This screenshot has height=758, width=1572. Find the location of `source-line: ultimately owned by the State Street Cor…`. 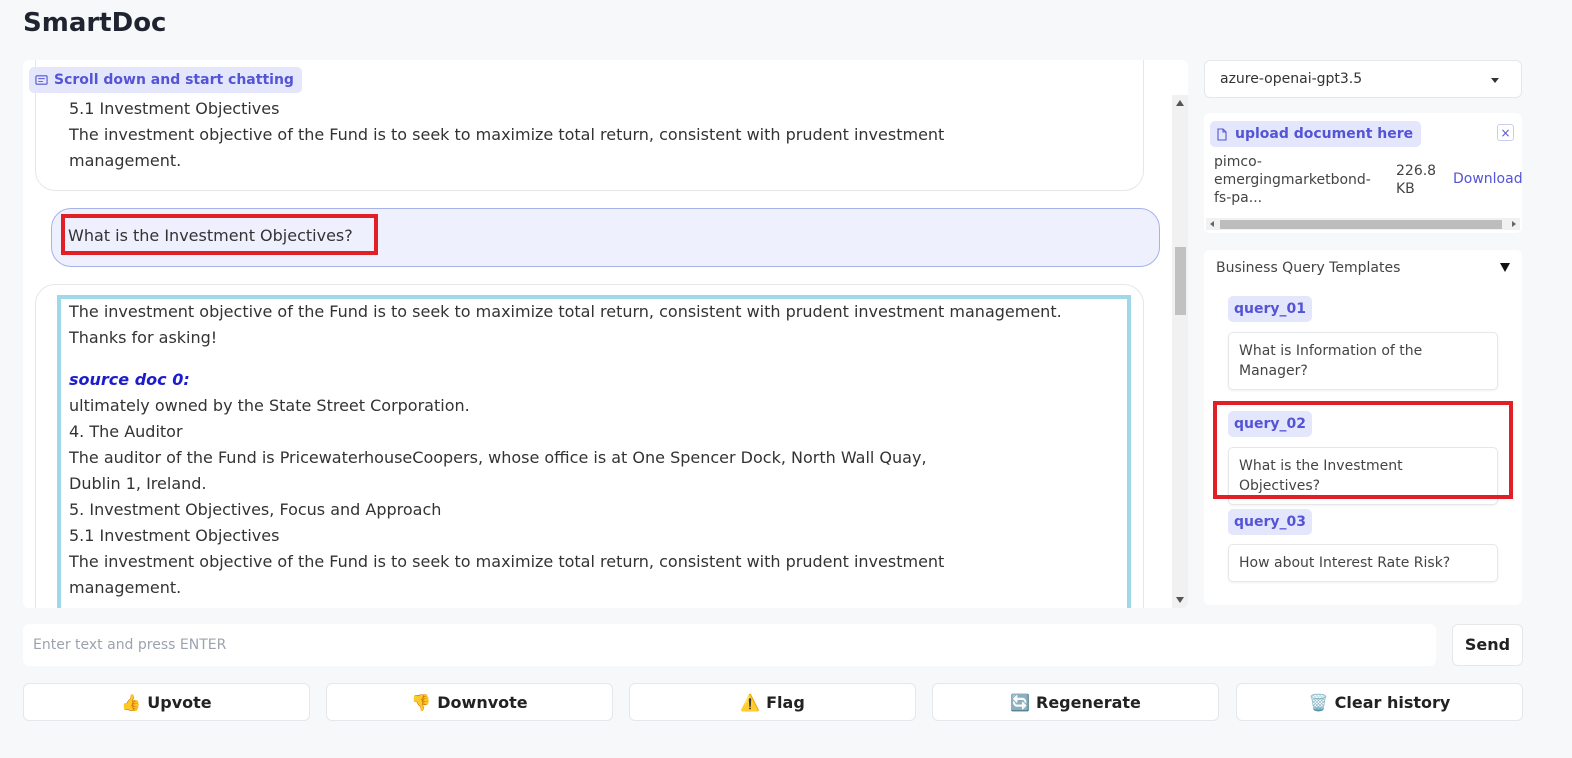

source-line: ultimately owned by the State Street Cor… is located at coordinates (269, 405).